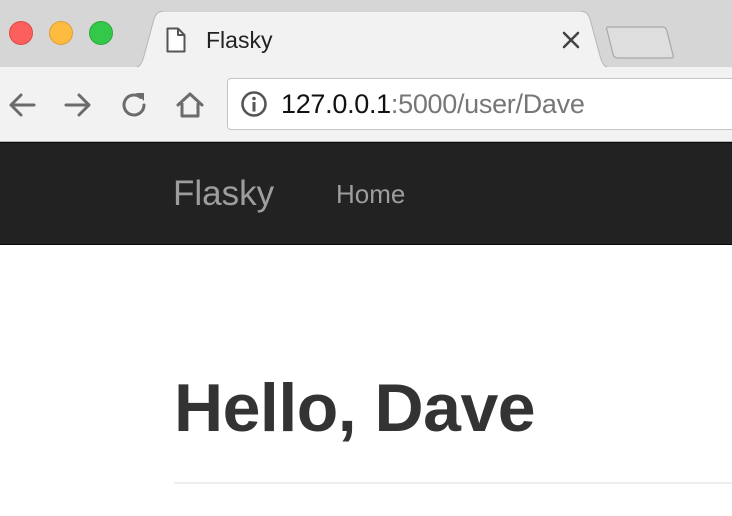  Describe the element at coordinates (487, 104) in the screenshot. I see `url-path: :5000/user/Dave` at that location.